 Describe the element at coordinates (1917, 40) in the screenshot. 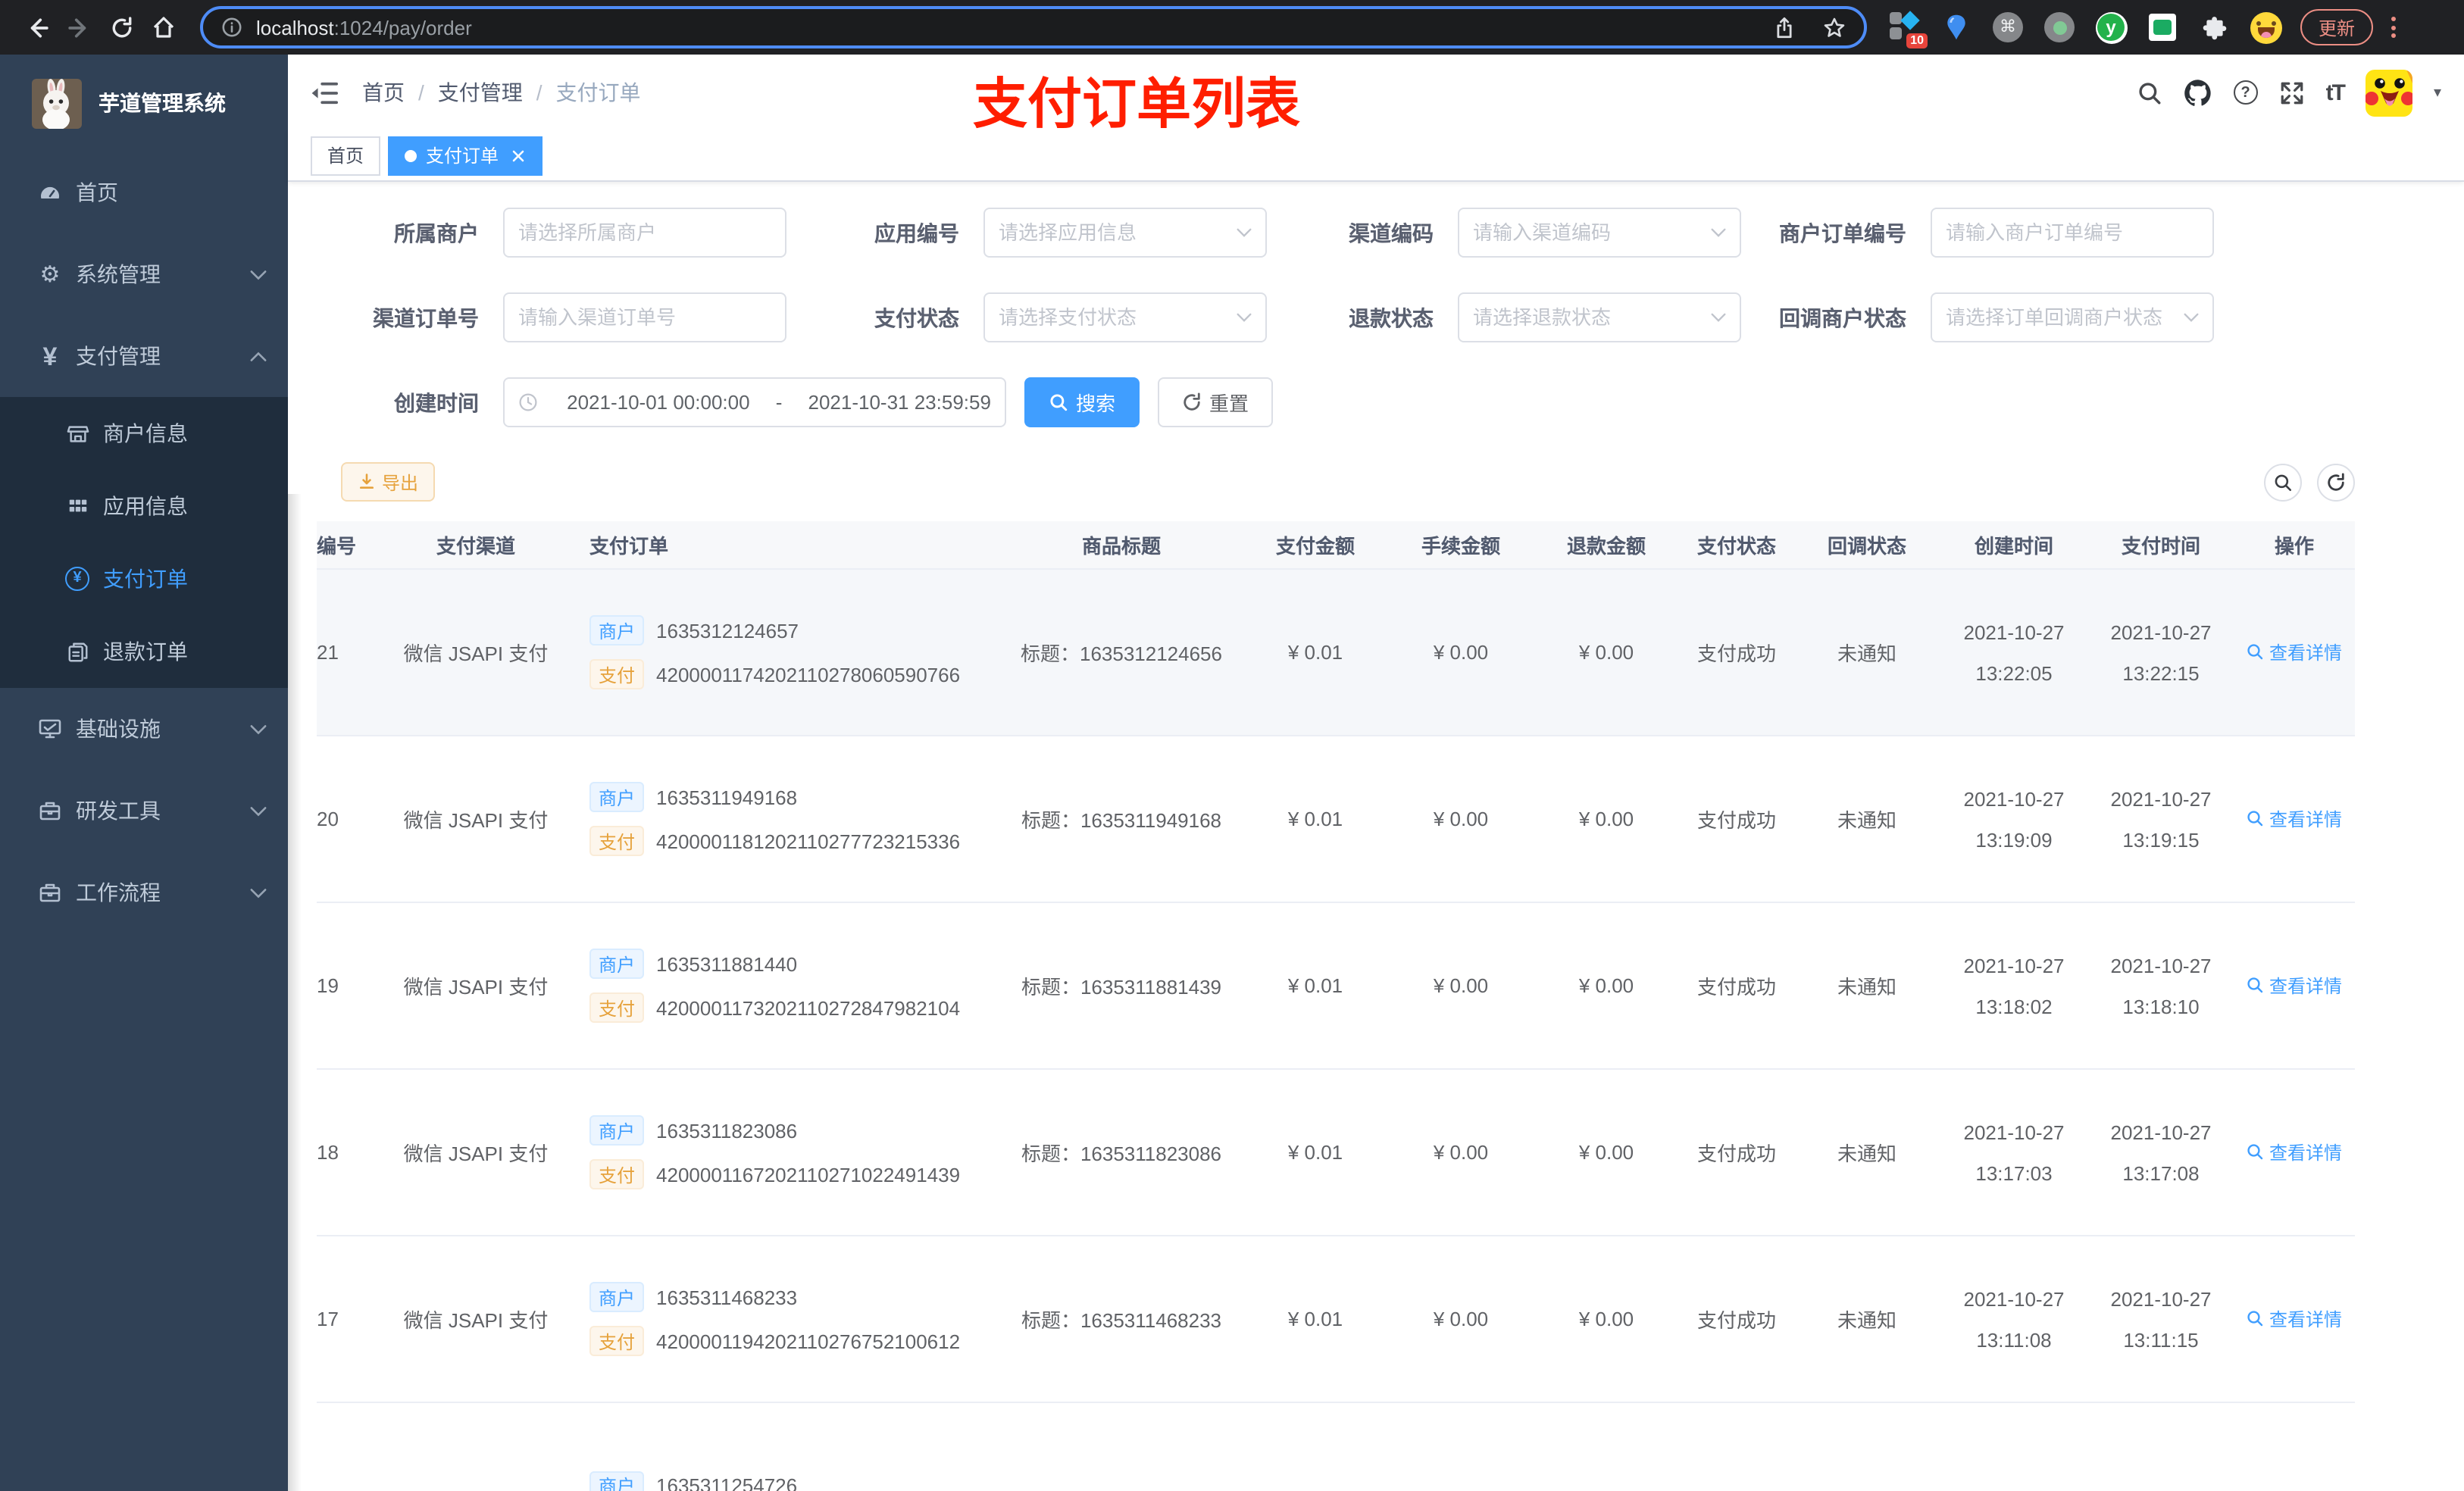

I see `extension-badge: 10` at that location.